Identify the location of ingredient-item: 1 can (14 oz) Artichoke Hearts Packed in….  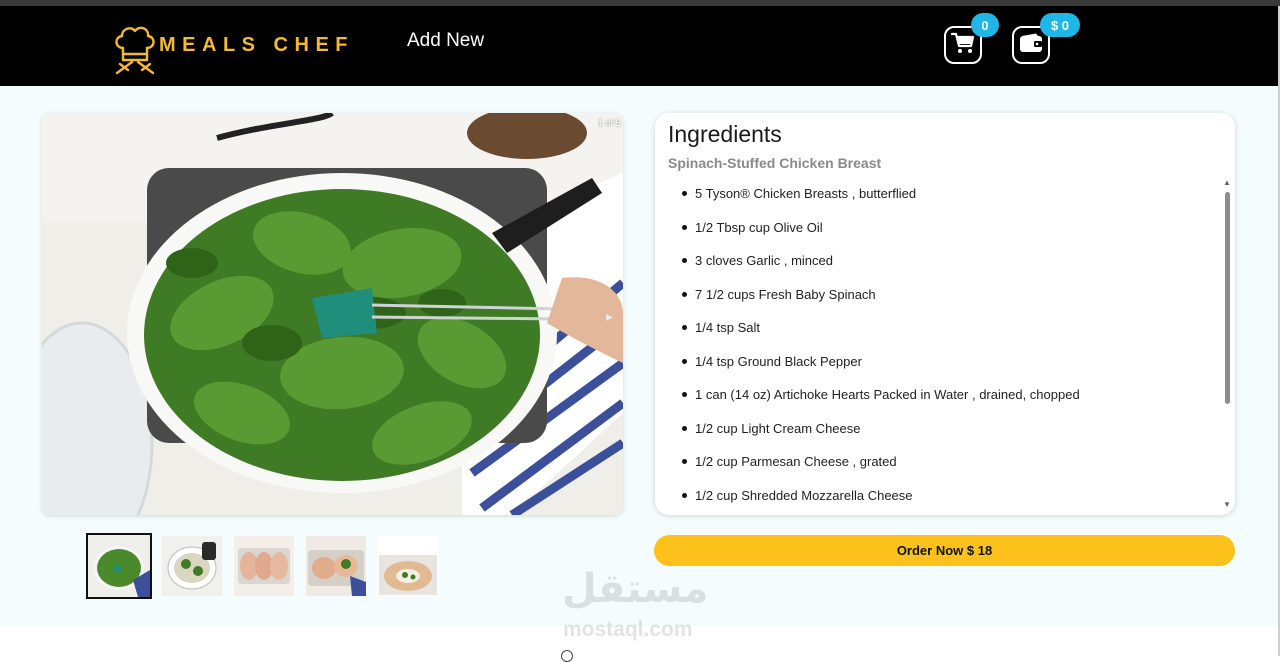
(937, 401).